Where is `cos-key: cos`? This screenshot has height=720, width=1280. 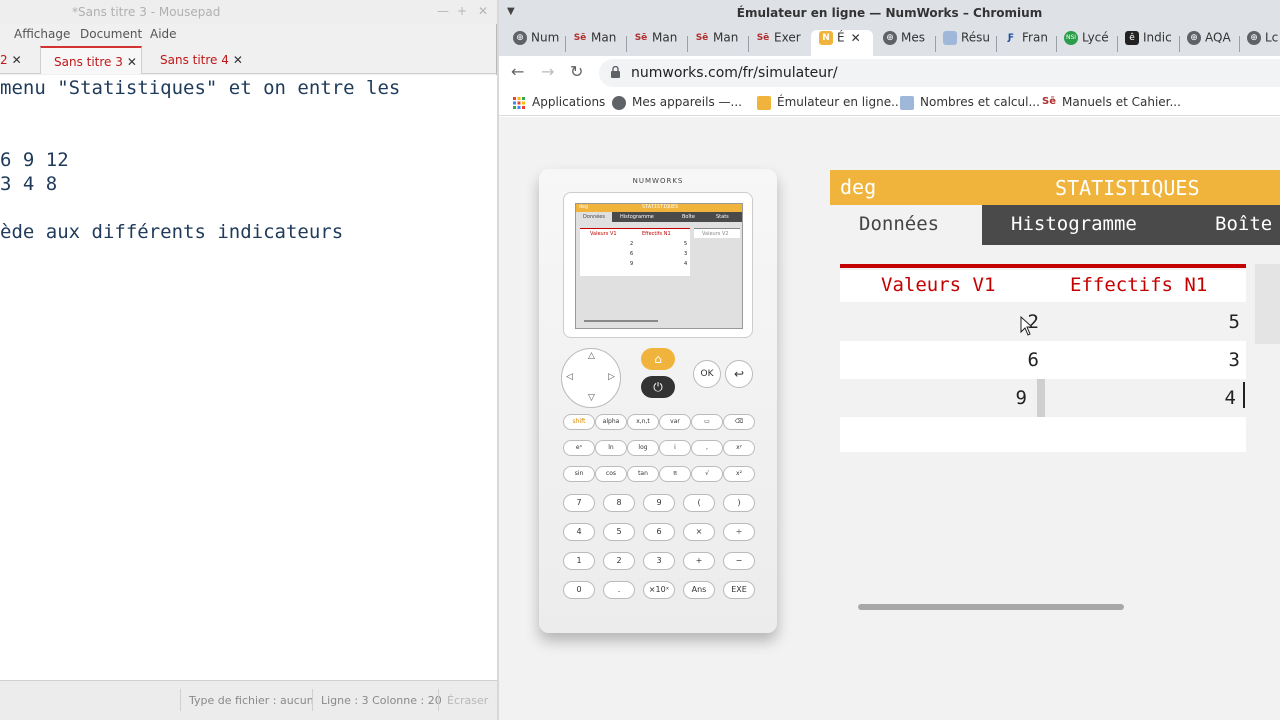 cos-key: cos is located at coordinates (611, 474).